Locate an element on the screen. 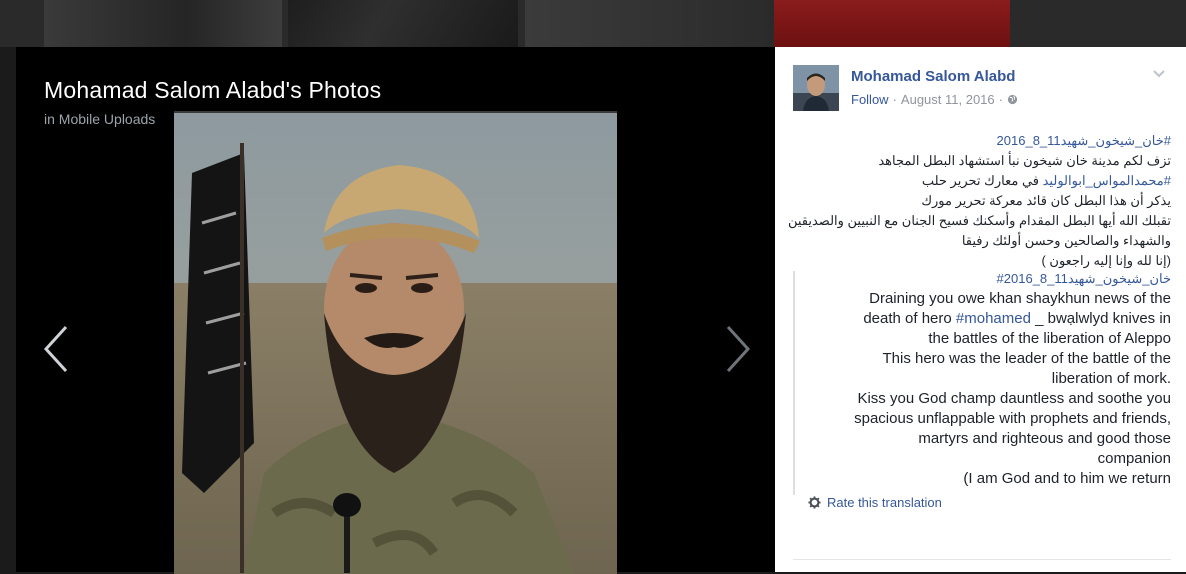 Image resolution: width=1186 pixels, height=574 pixels. background-page-strip is located at coordinates (593, 23).